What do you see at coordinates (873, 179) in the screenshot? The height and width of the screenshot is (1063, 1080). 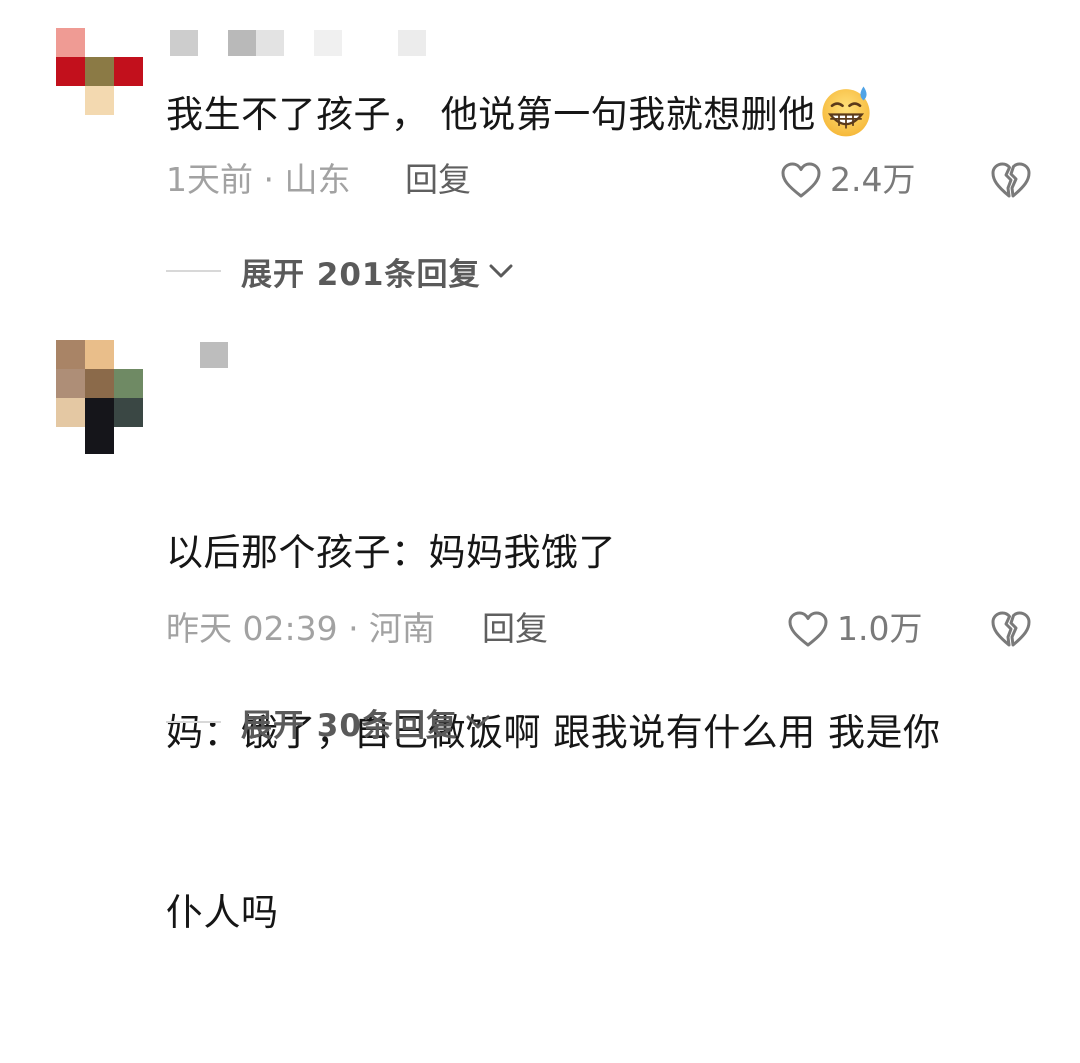 I see `like-count: 2.4万` at bounding box center [873, 179].